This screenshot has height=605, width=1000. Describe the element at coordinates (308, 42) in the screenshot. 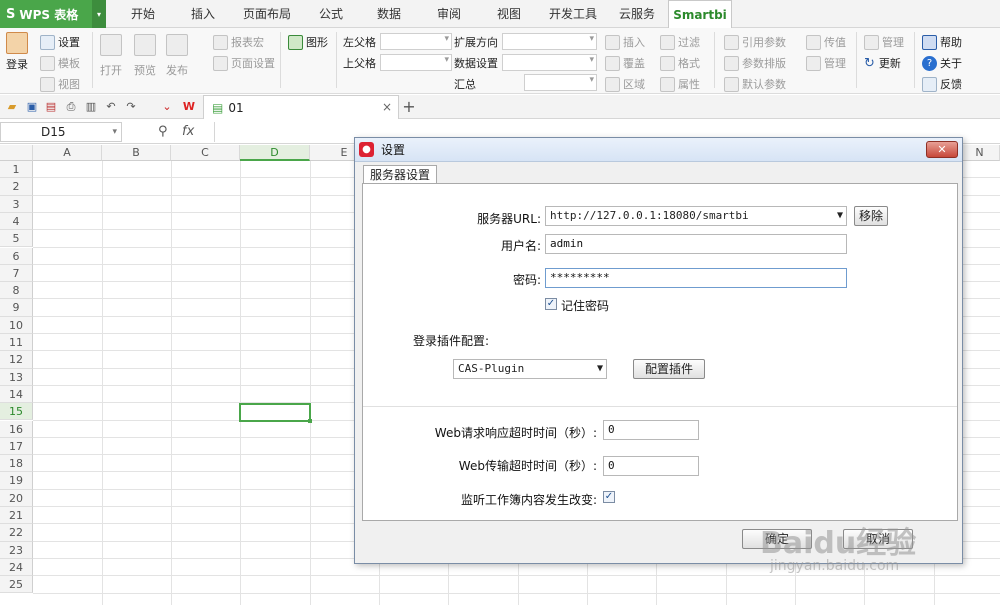

I see `chart-button: 图形` at that location.